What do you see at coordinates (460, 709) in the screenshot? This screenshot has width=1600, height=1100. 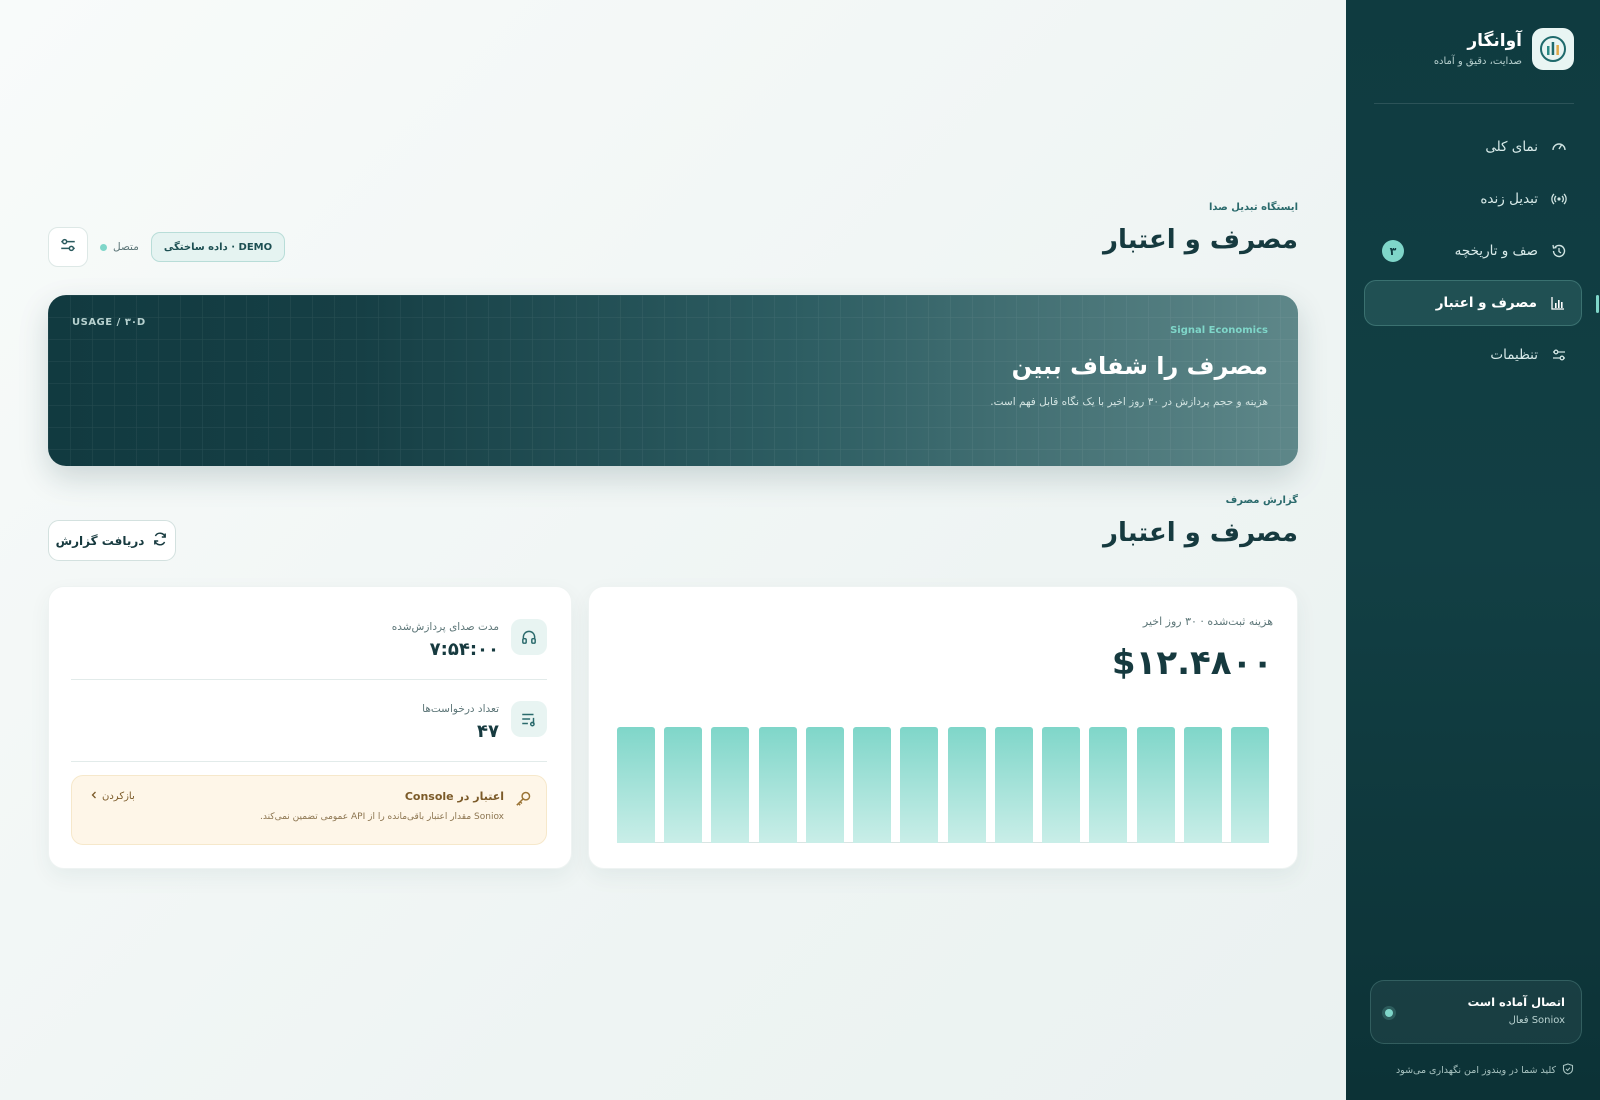 I see `requests-label: تعداد درخواست‌ها` at bounding box center [460, 709].